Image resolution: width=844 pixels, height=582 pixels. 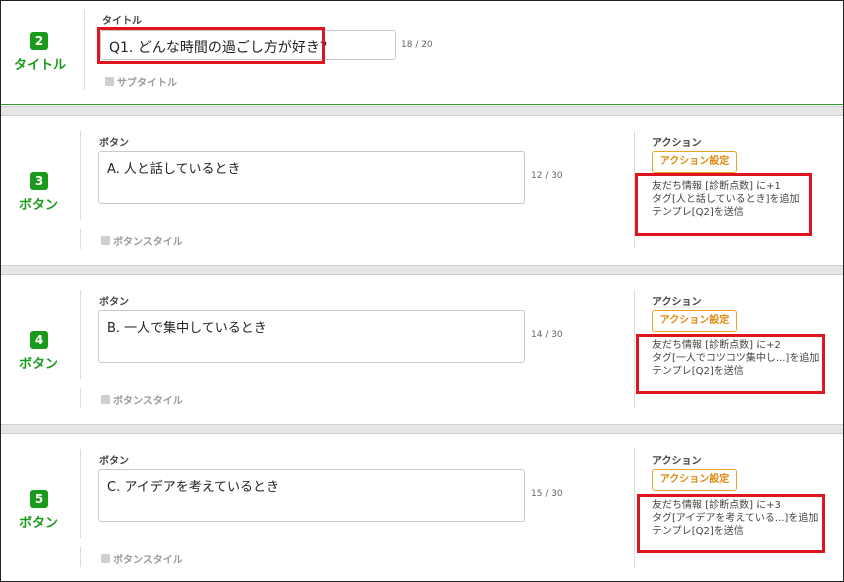 What do you see at coordinates (311, 495) in the screenshot?
I see `button-text-input: C. アイデアを考えているとき` at bounding box center [311, 495].